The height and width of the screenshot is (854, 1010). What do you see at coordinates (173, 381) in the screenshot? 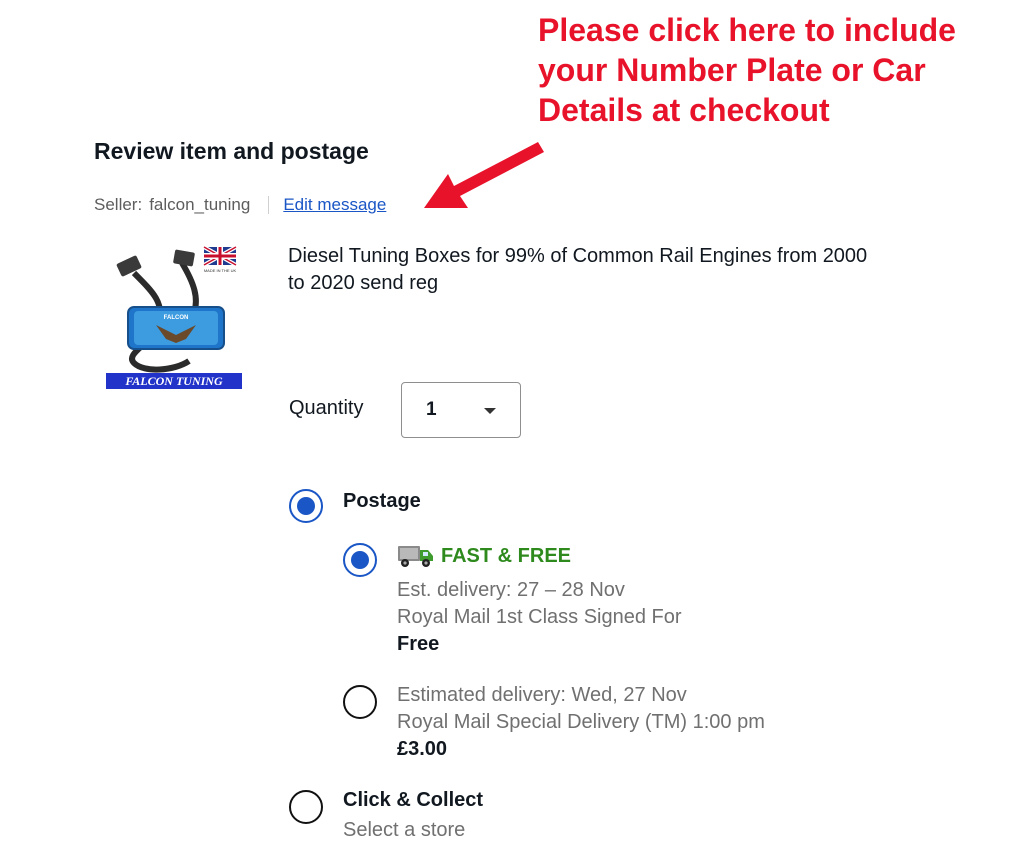
I see `product-image-brand: FALCON TUNING` at bounding box center [173, 381].